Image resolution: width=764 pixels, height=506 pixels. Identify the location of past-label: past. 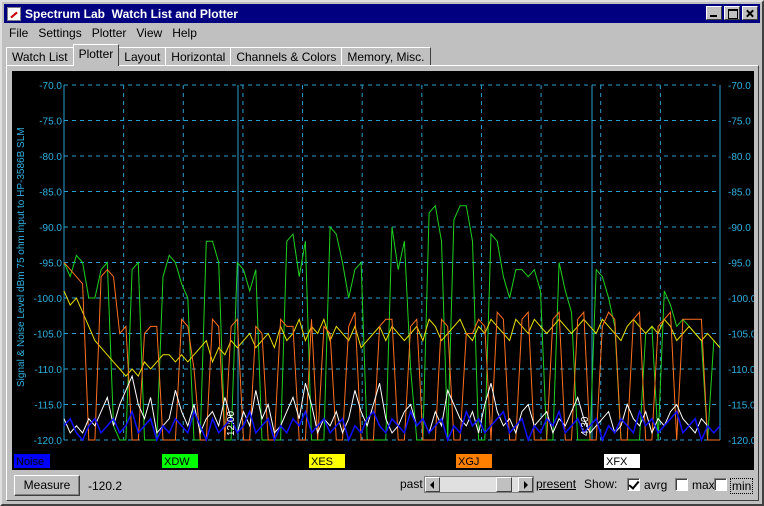
(411, 484).